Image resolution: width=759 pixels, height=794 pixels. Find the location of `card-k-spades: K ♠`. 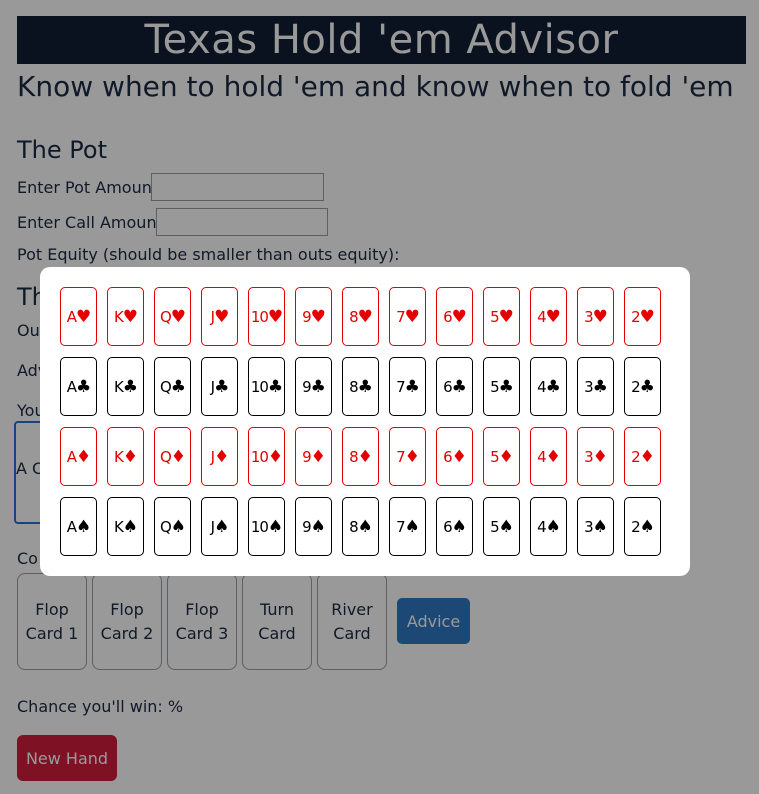

card-k-spades: K ♠ is located at coordinates (125, 526).